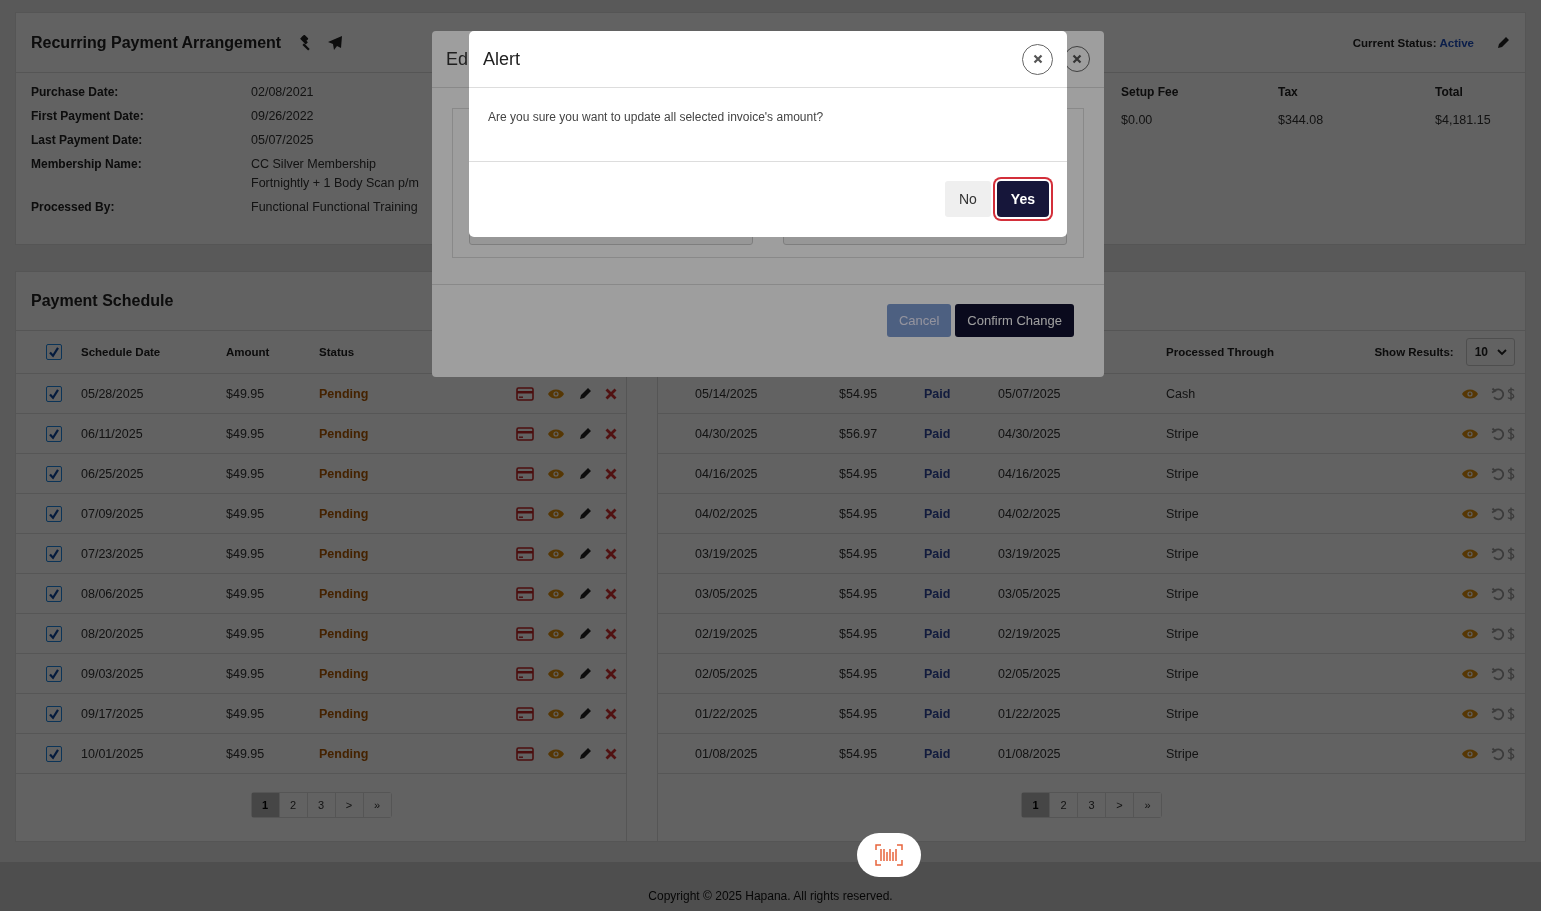 Image resolution: width=1541 pixels, height=911 pixels. I want to click on table-cell: $49.95, so click(245, 473).